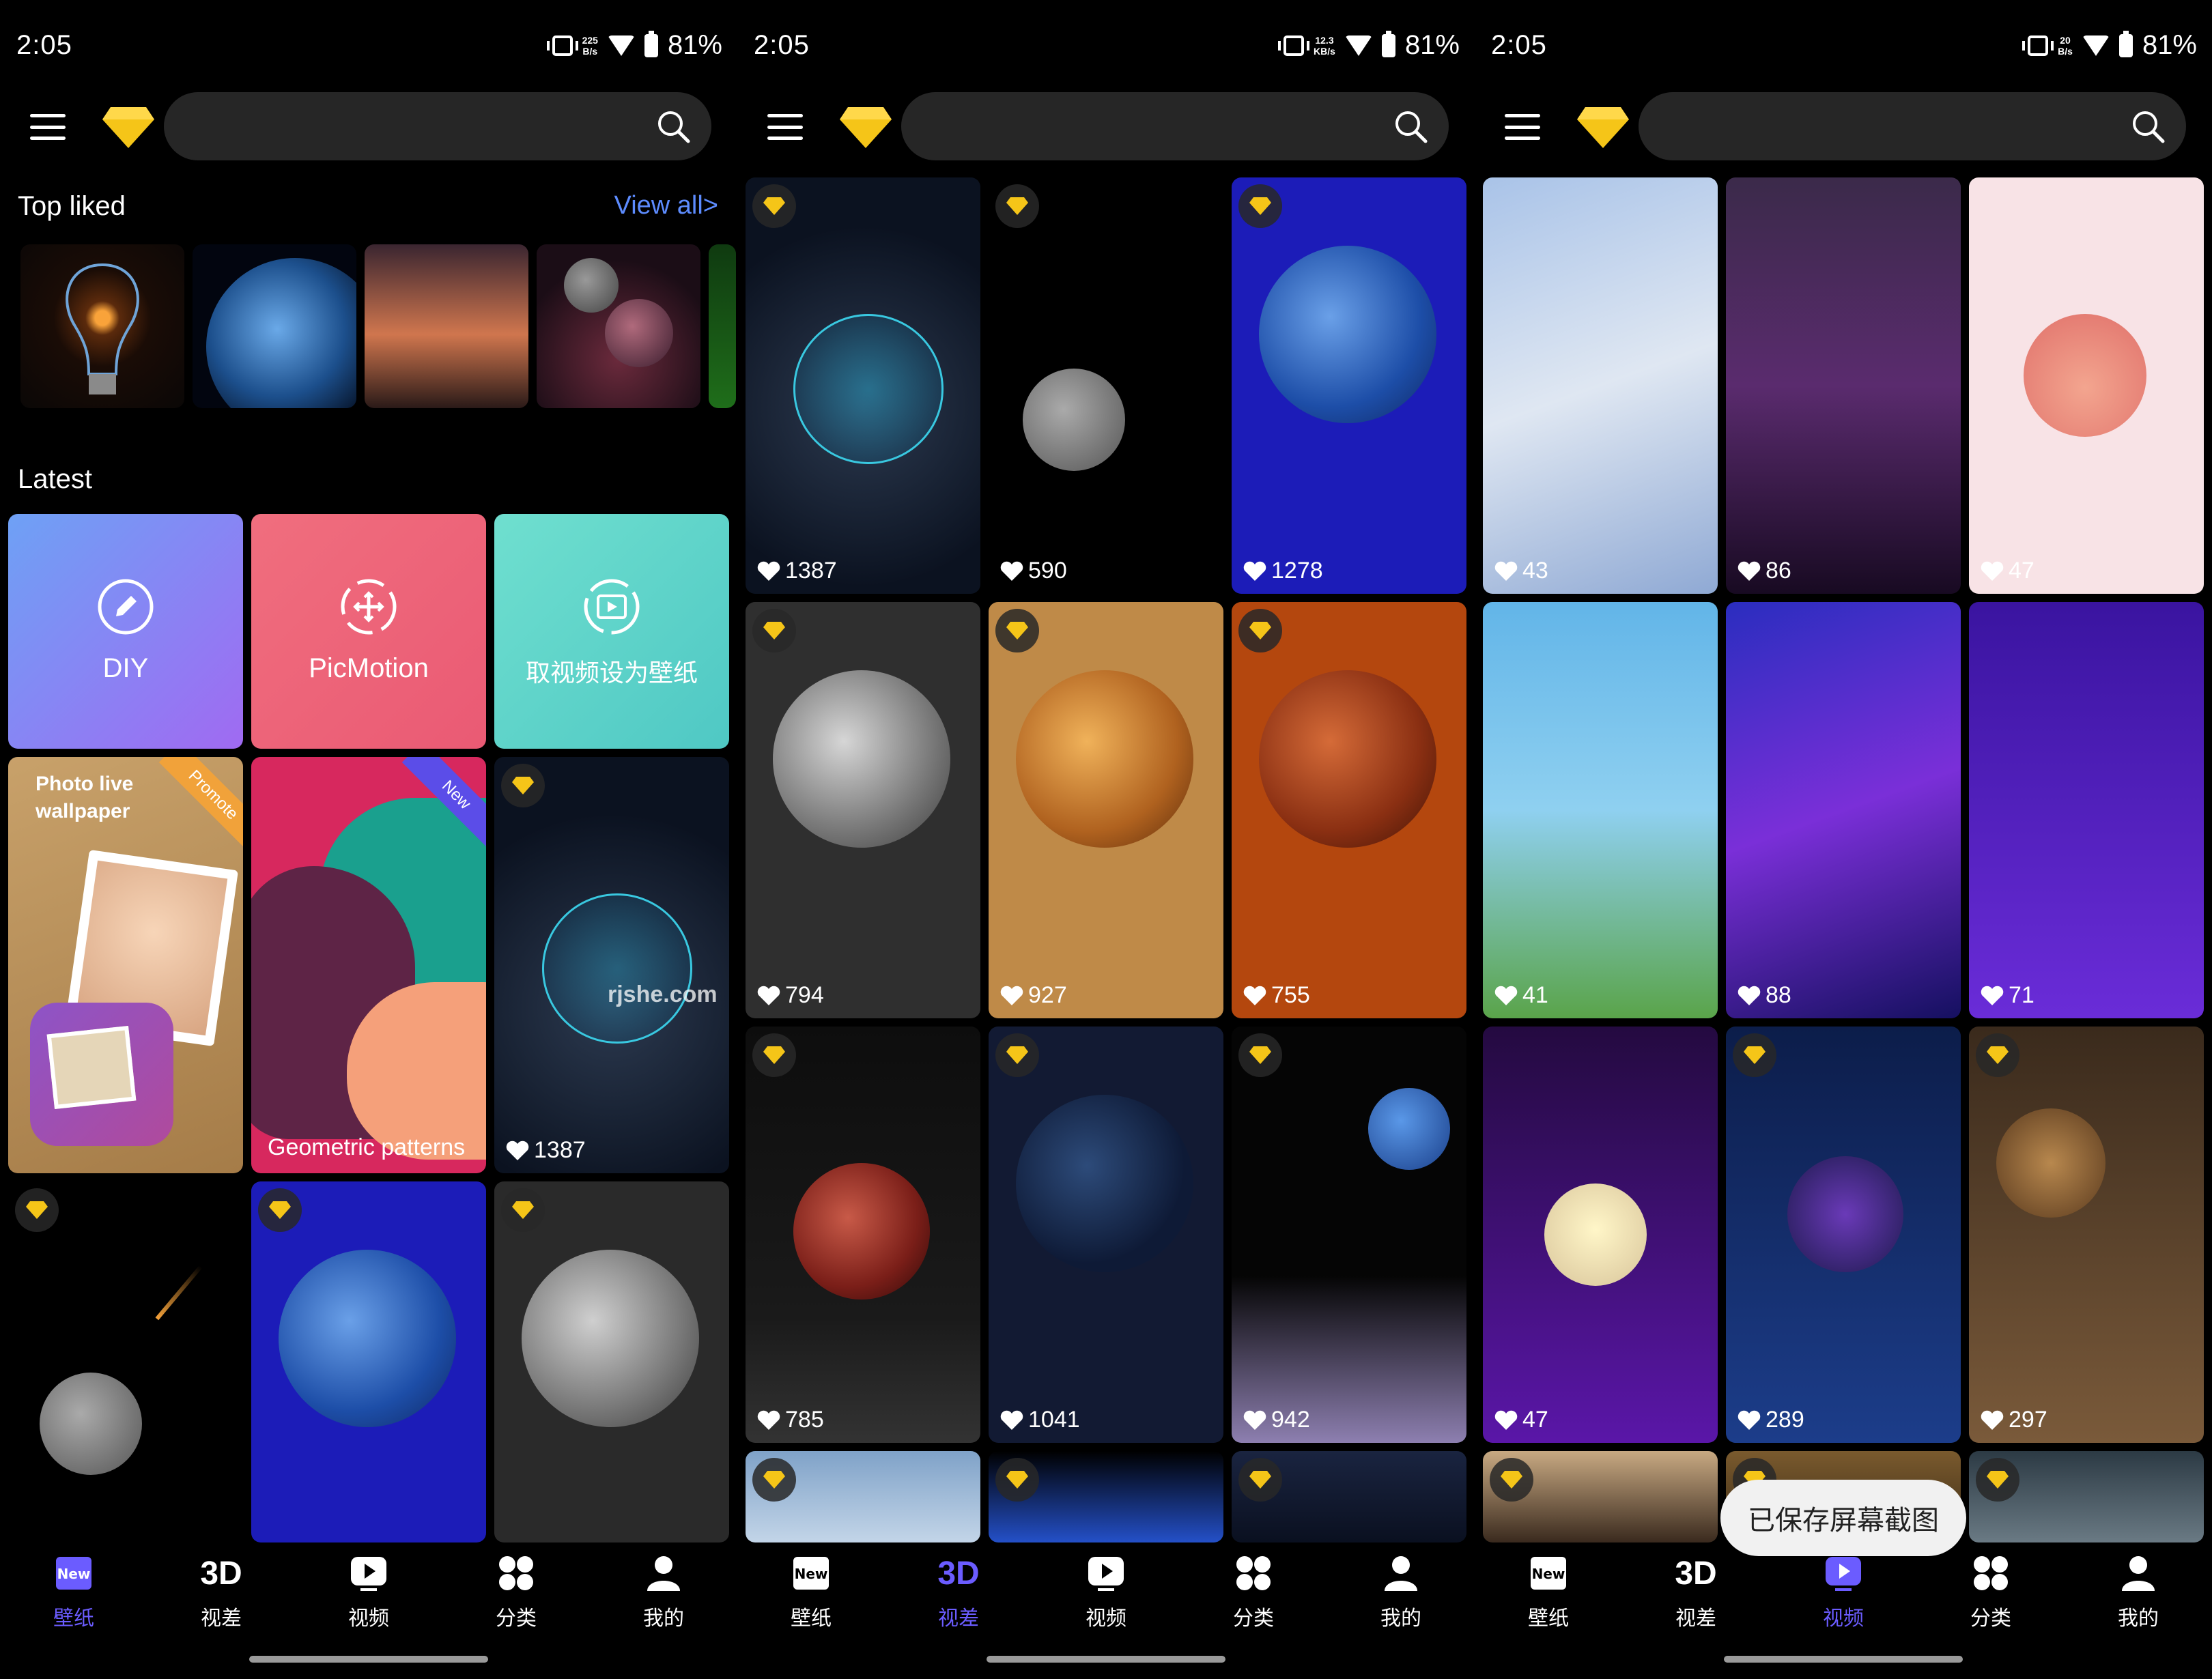  I want to click on parallax-wallpaper-wireframe-planet: 1387, so click(863, 385).